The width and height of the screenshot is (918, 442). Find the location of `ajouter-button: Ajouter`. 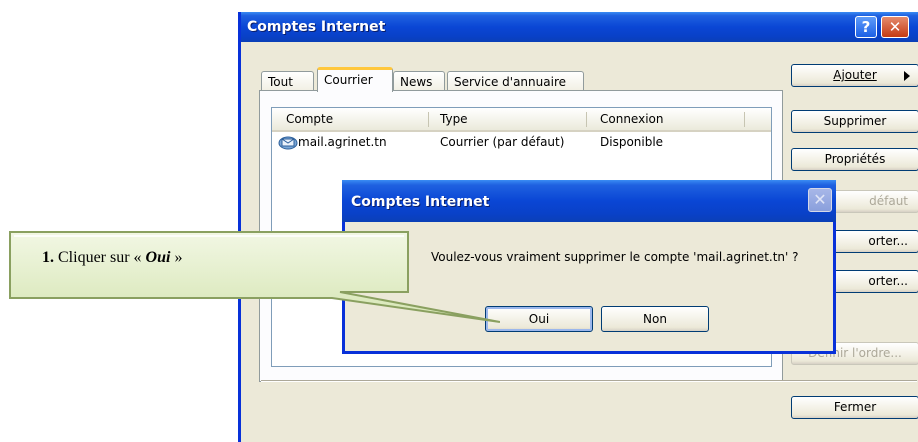

ajouter-button: Ajouter is located at coordinates (854, 75).